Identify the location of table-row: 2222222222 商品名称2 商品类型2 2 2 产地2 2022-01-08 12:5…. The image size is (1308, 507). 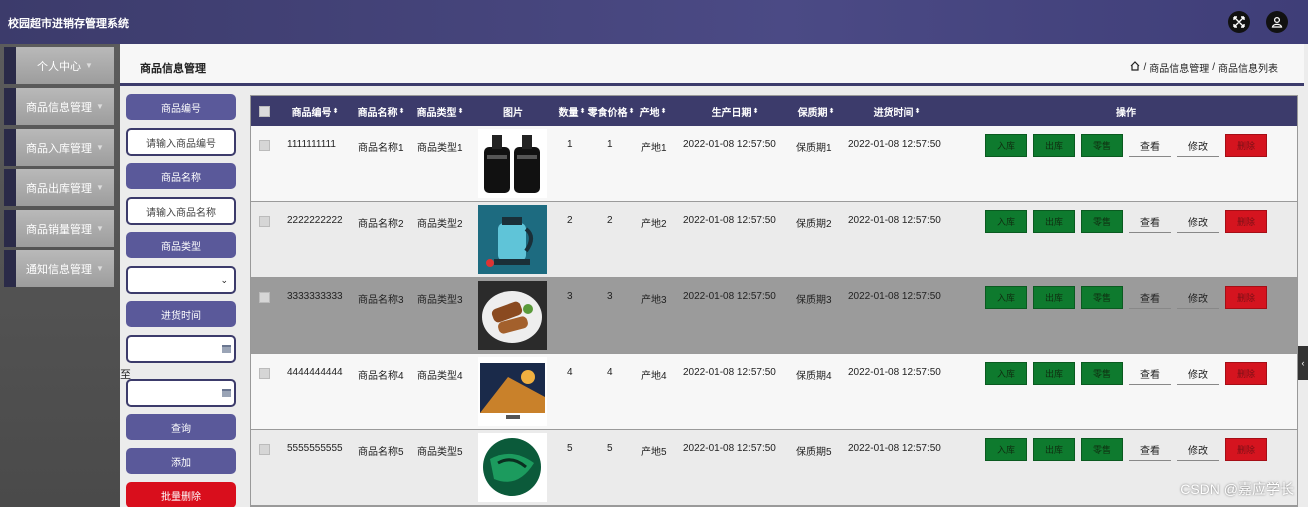
(774, 240).